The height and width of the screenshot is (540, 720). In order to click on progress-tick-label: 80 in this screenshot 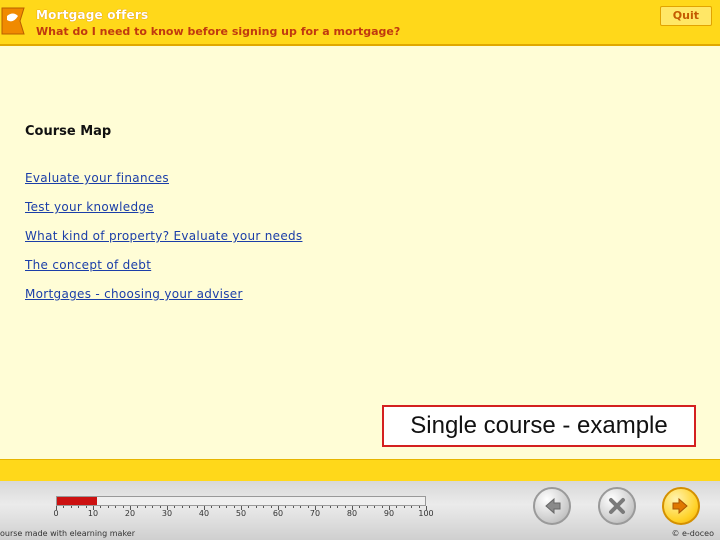, I will do `click(352, 513)`.